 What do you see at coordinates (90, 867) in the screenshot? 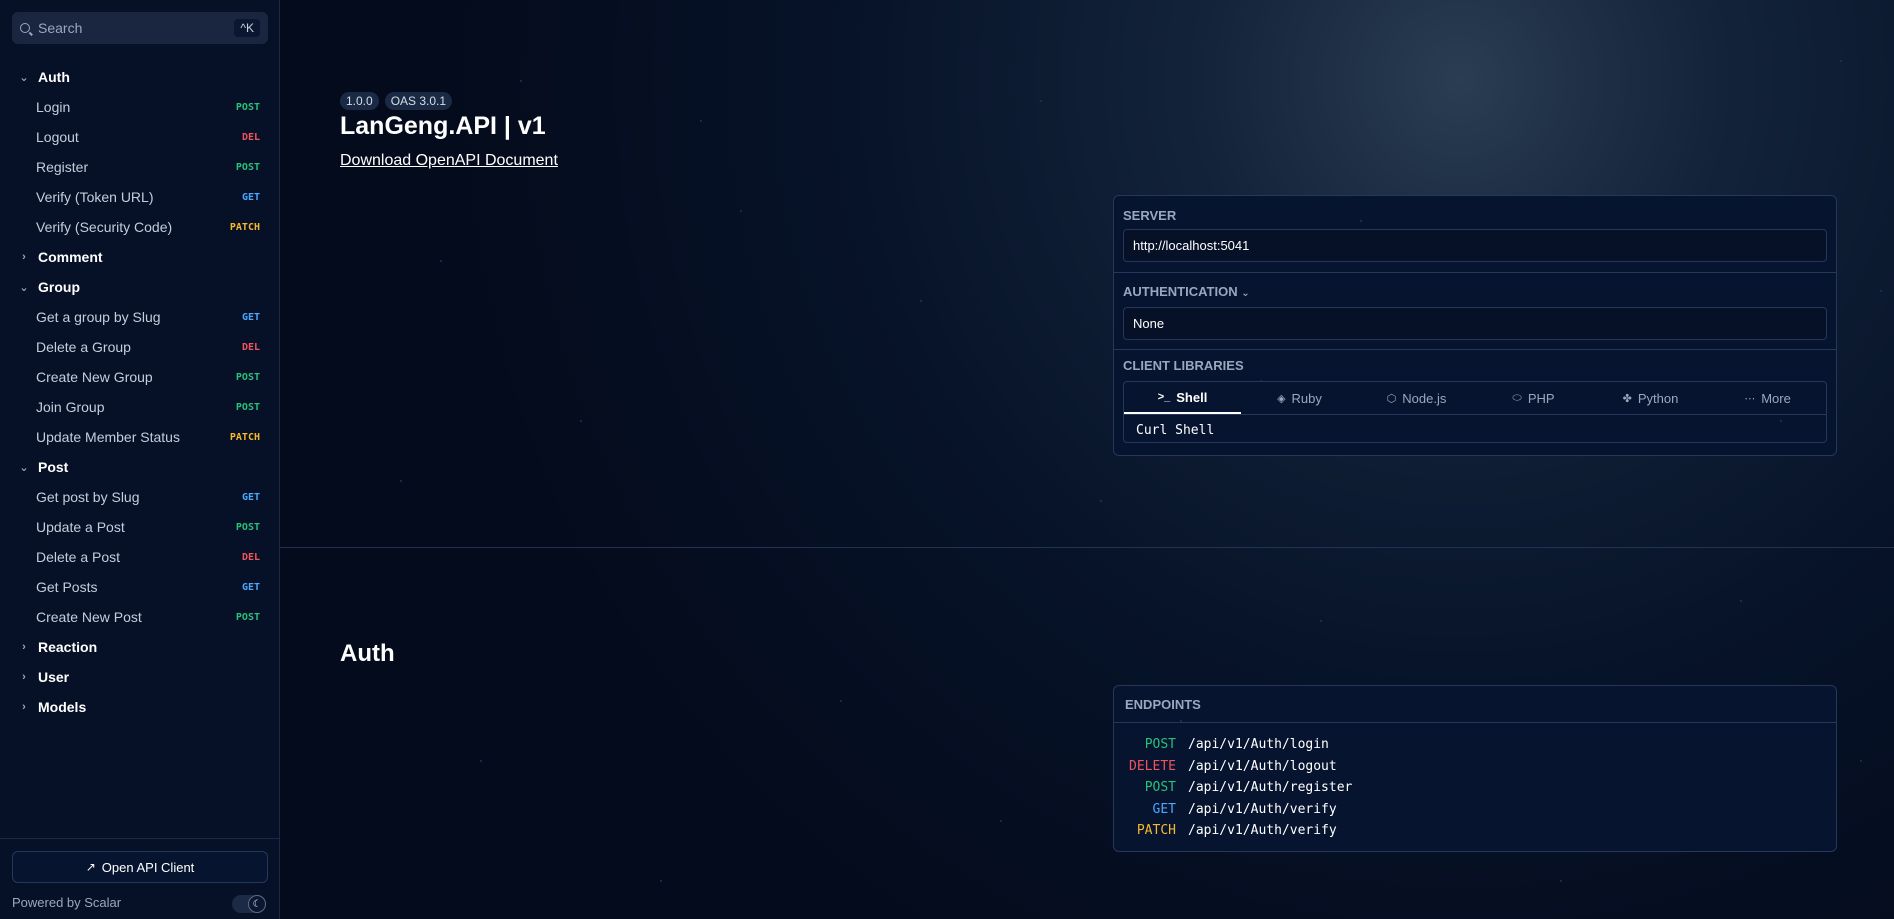
I see `external-arrow-icon: ↗` at bounding box center [90, 867].